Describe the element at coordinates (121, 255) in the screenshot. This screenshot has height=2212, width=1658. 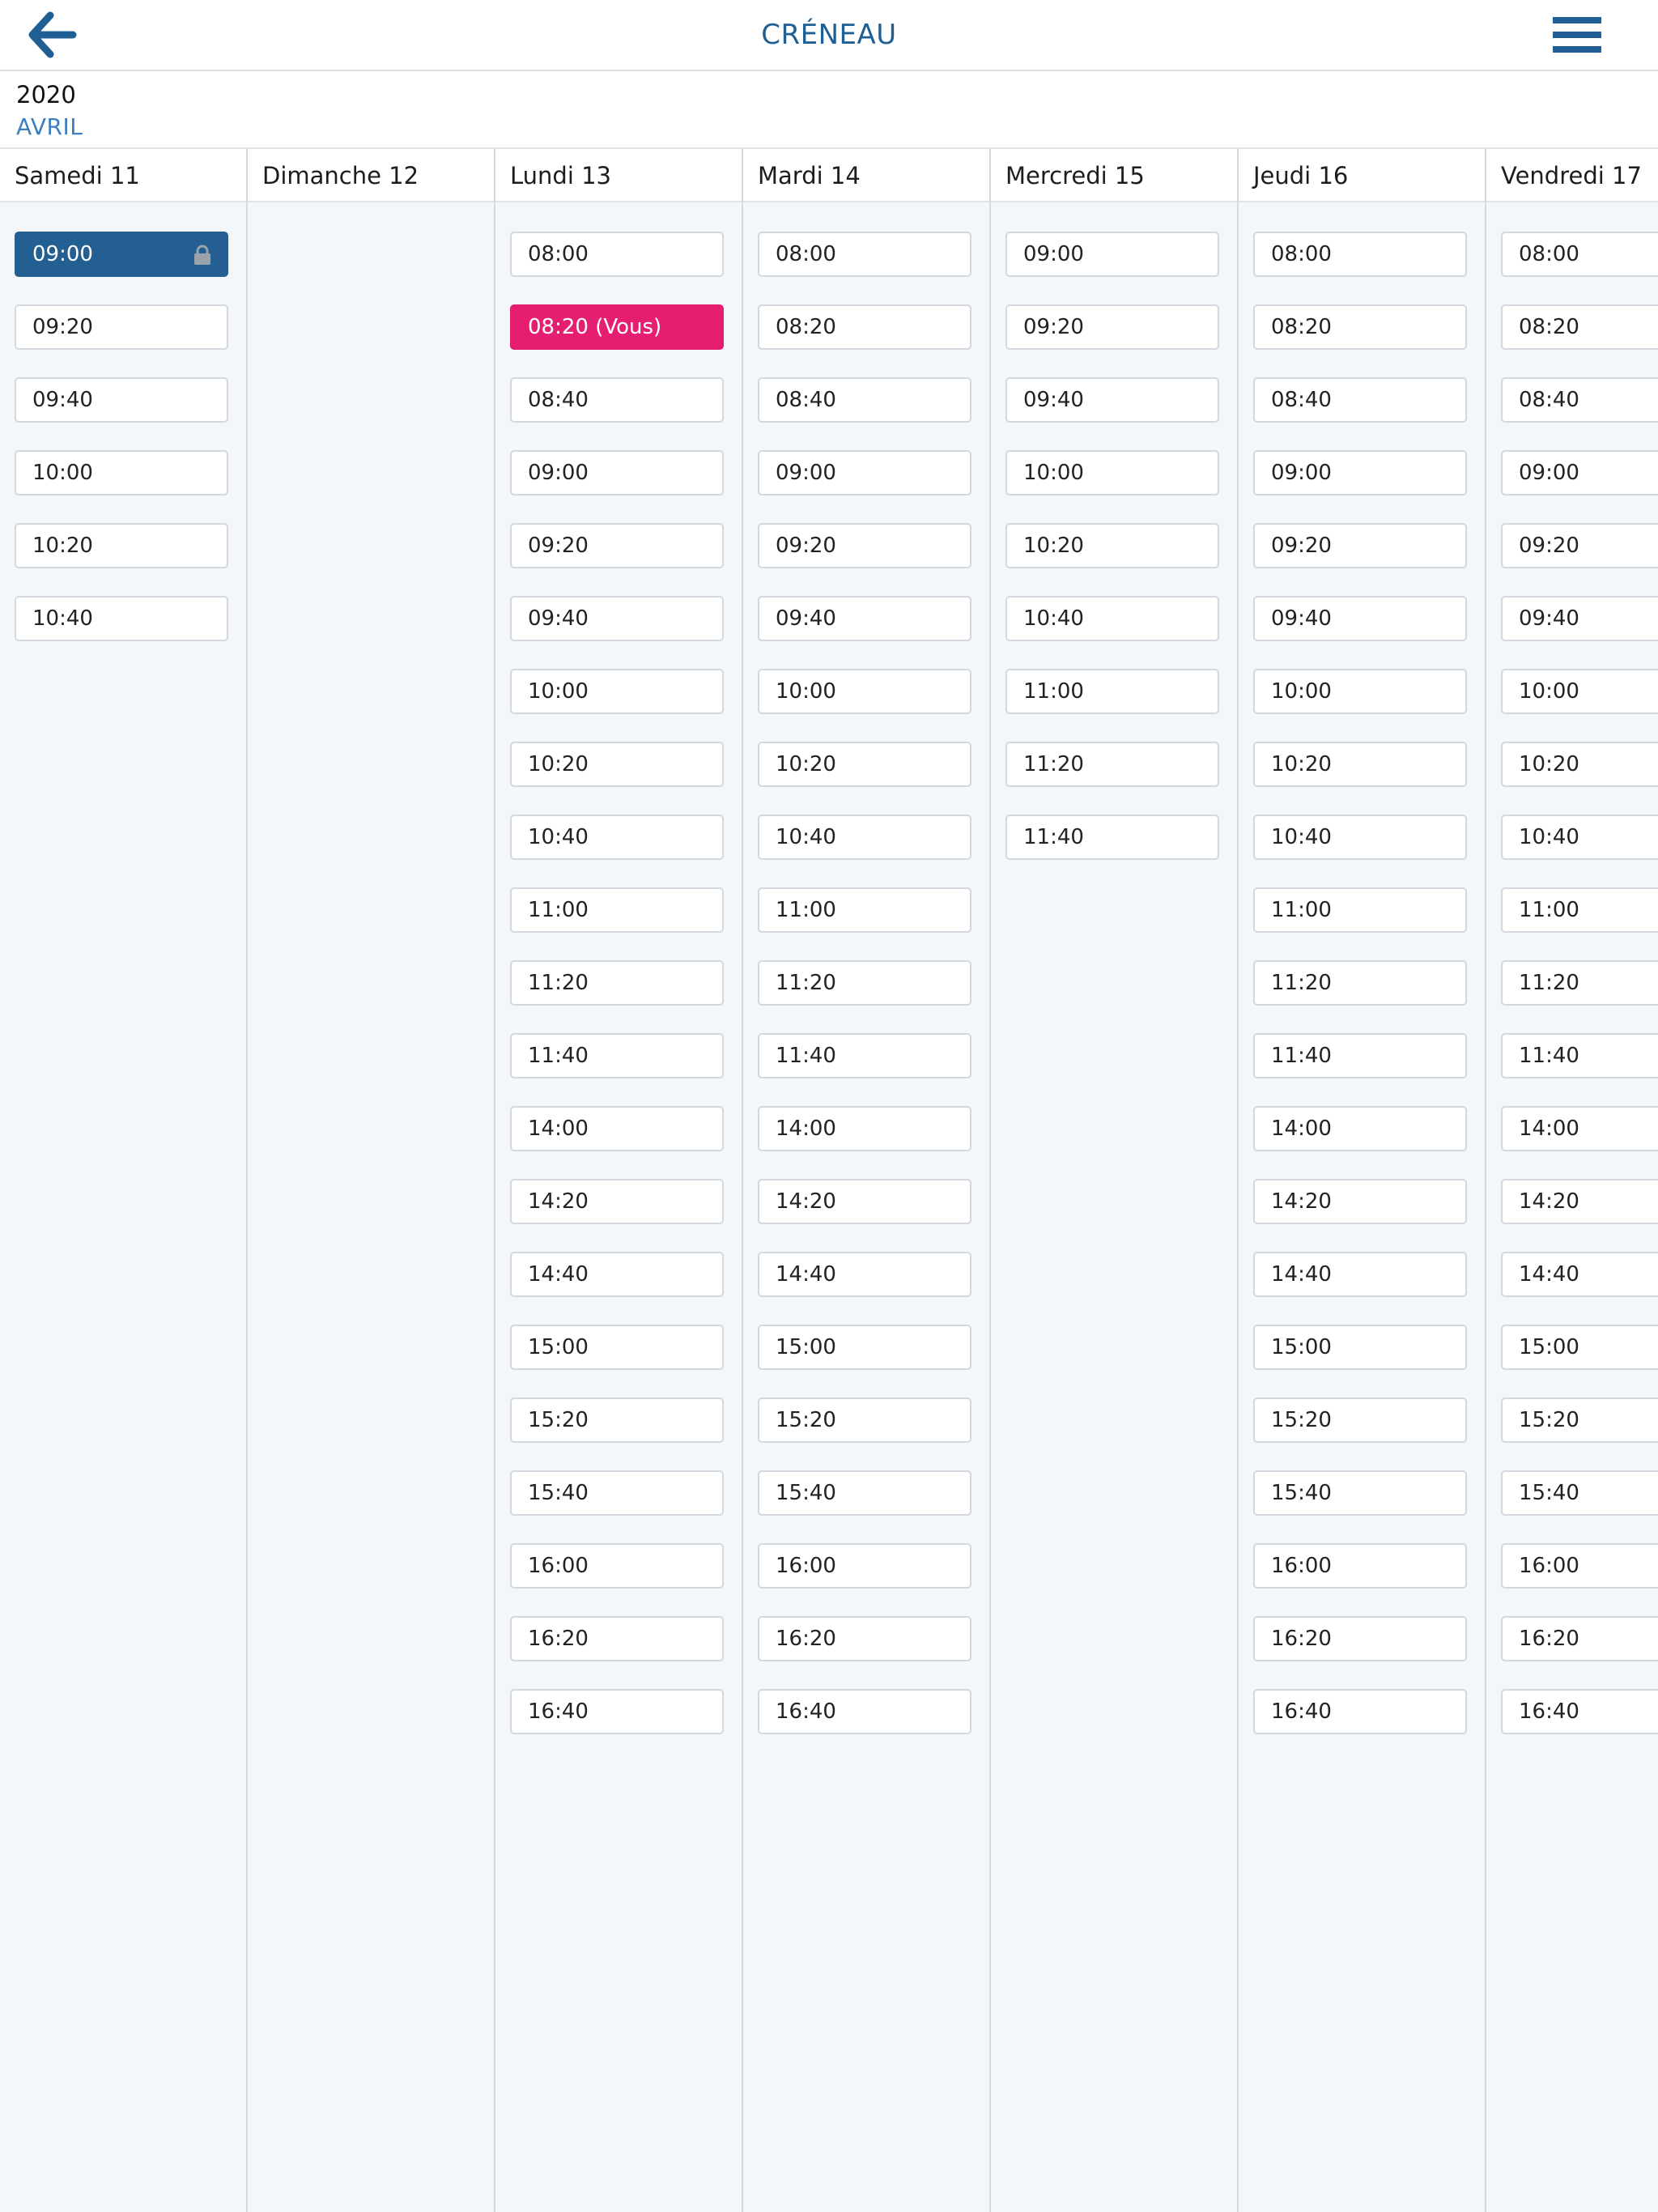
I see `time-slot-locked: 09:00` at that location.